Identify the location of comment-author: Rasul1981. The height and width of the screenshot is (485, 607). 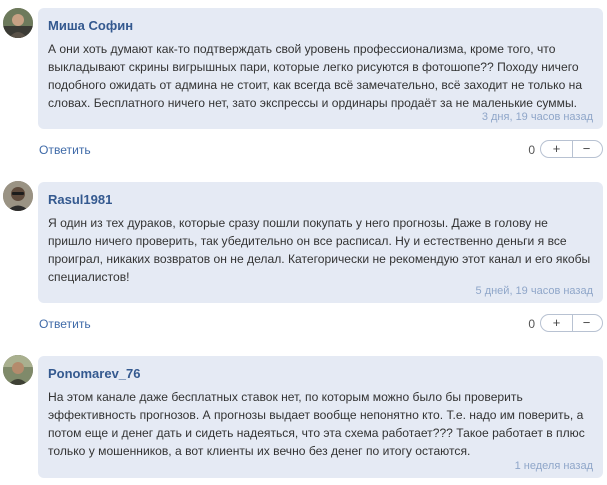
(320, 200).